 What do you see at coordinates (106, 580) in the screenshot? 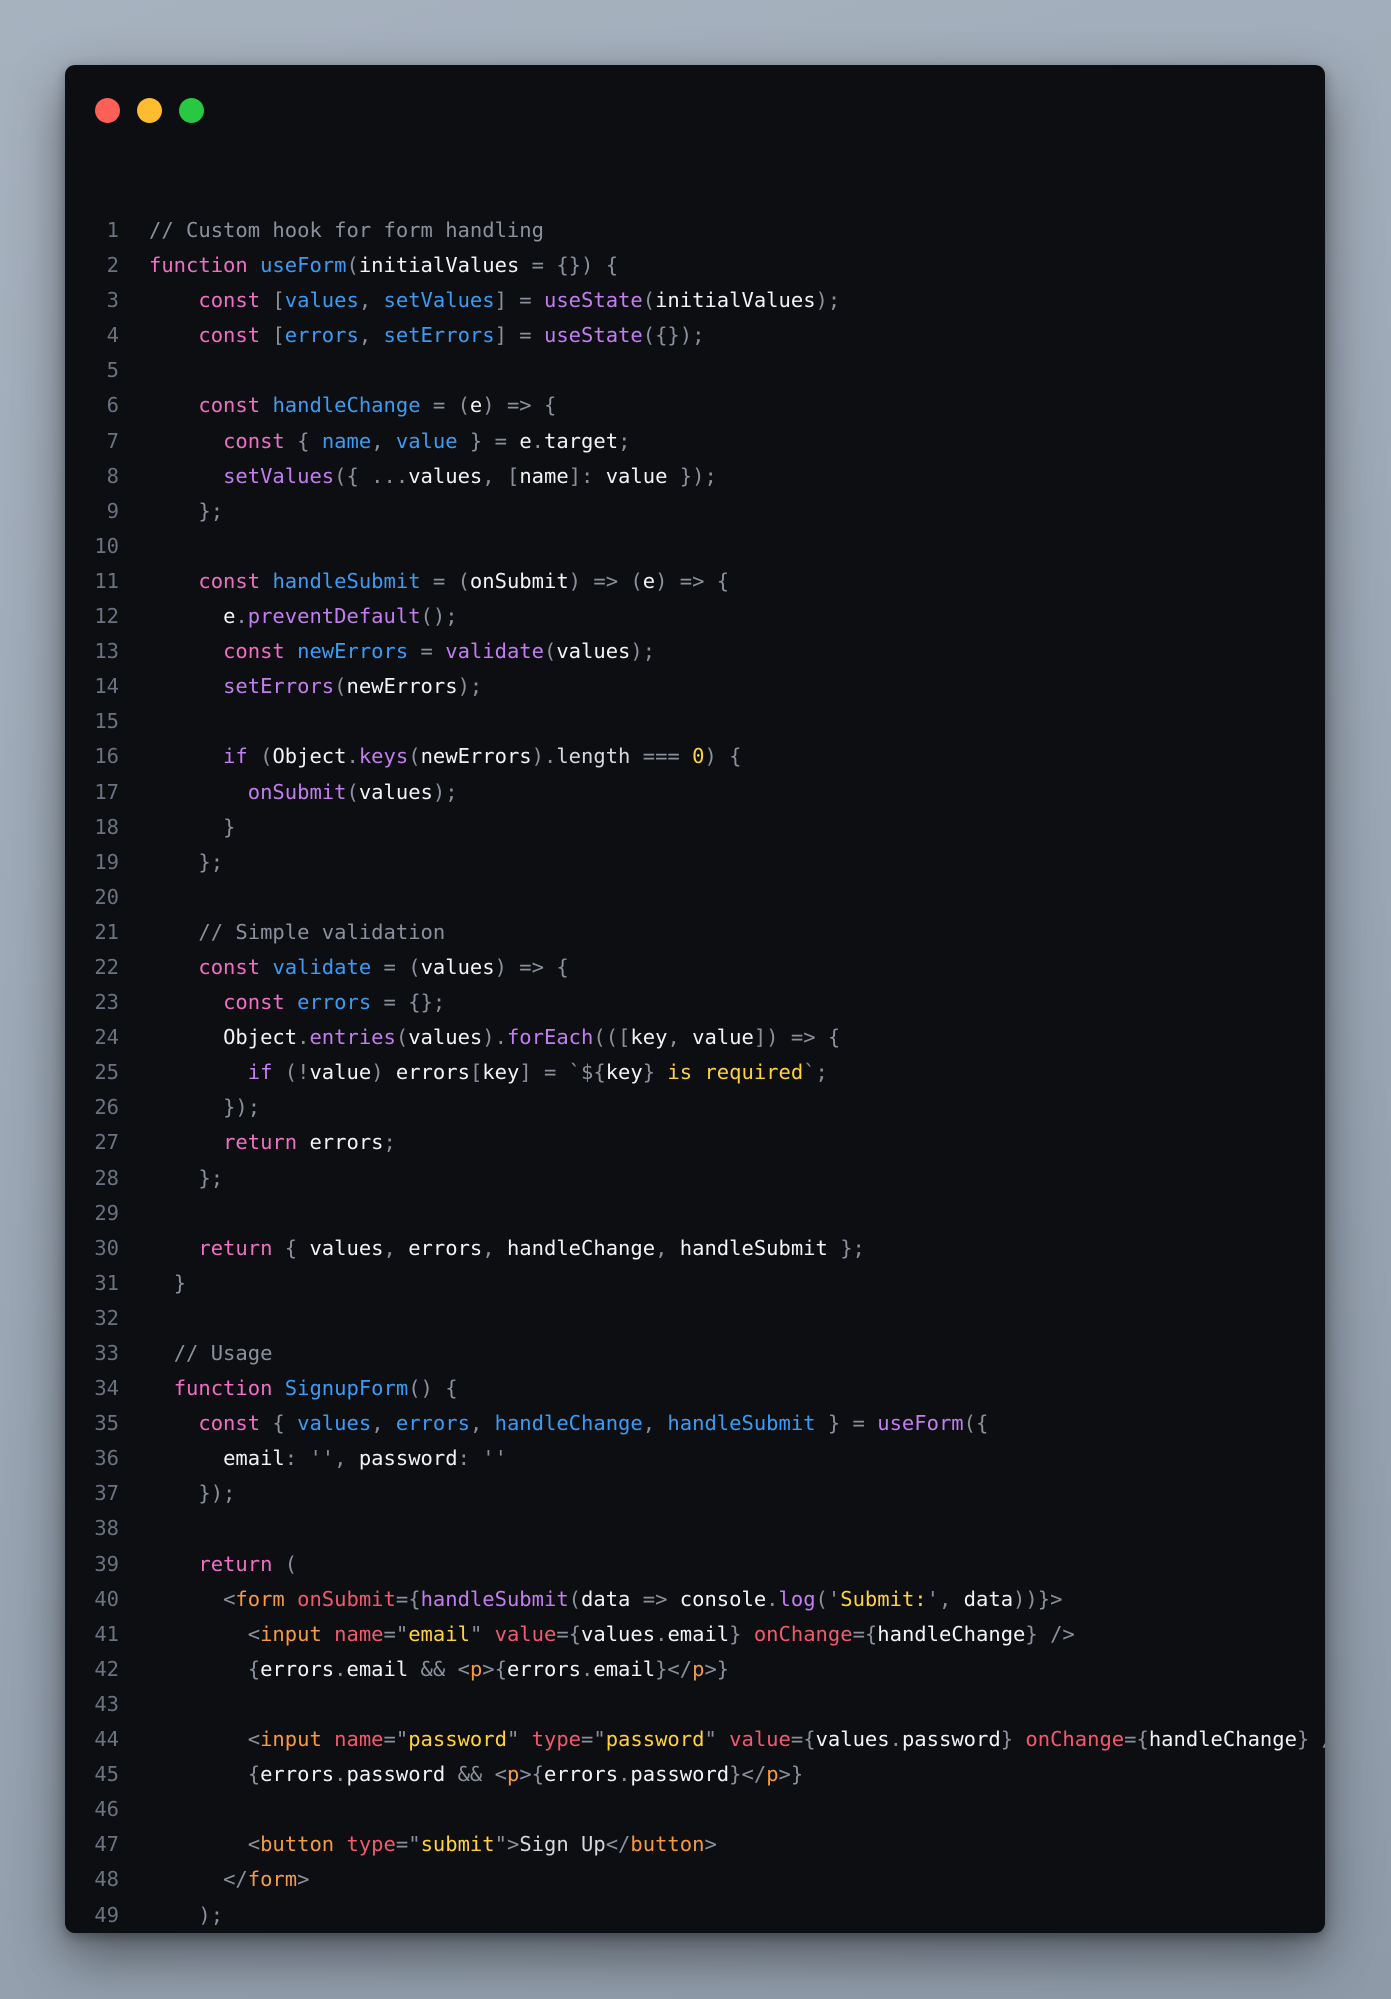
I see `line-number: 11` at bounding box center [106, 580].